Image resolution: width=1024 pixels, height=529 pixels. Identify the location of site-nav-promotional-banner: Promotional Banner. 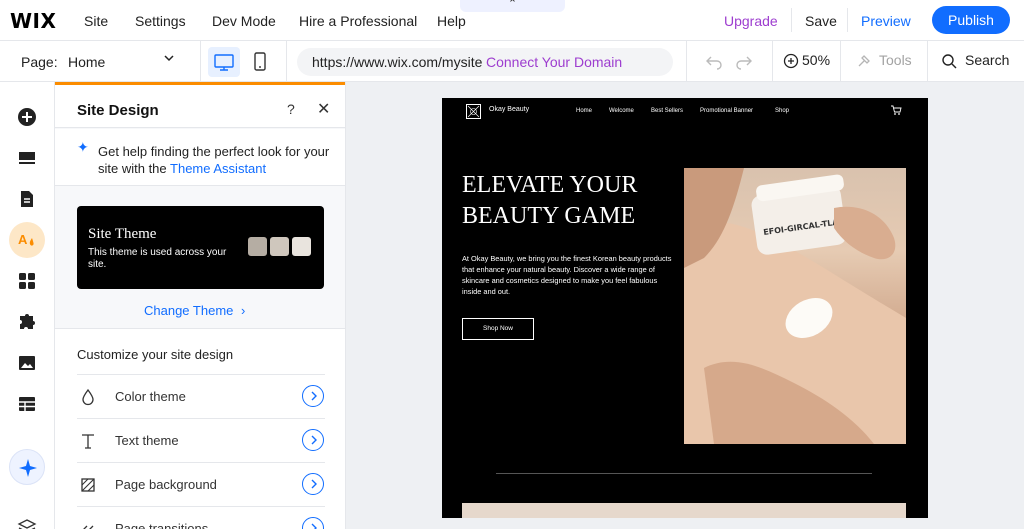
(726, 111).